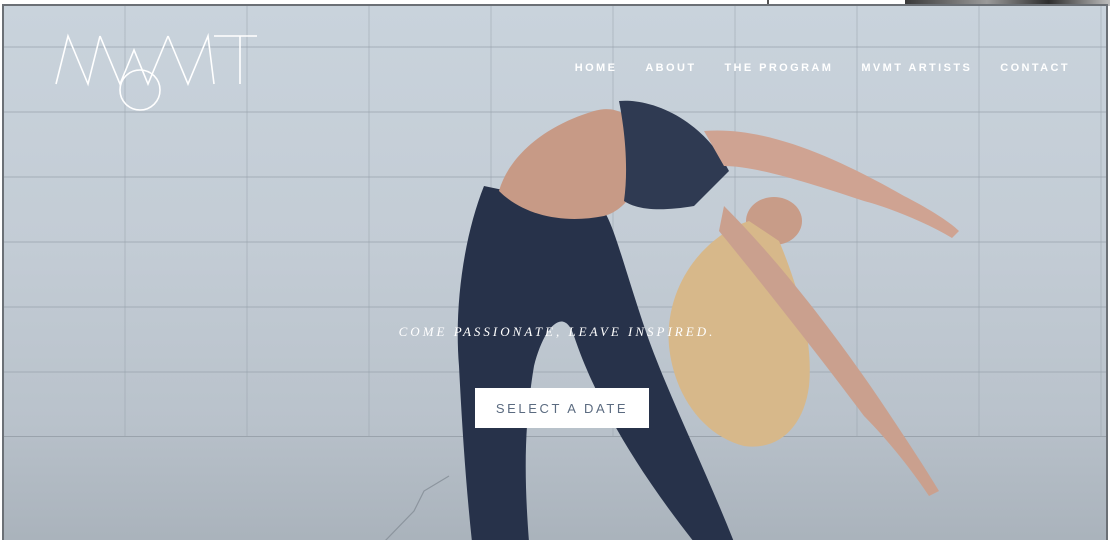  I want to click on nav-home: HOME, so click(596, 68).